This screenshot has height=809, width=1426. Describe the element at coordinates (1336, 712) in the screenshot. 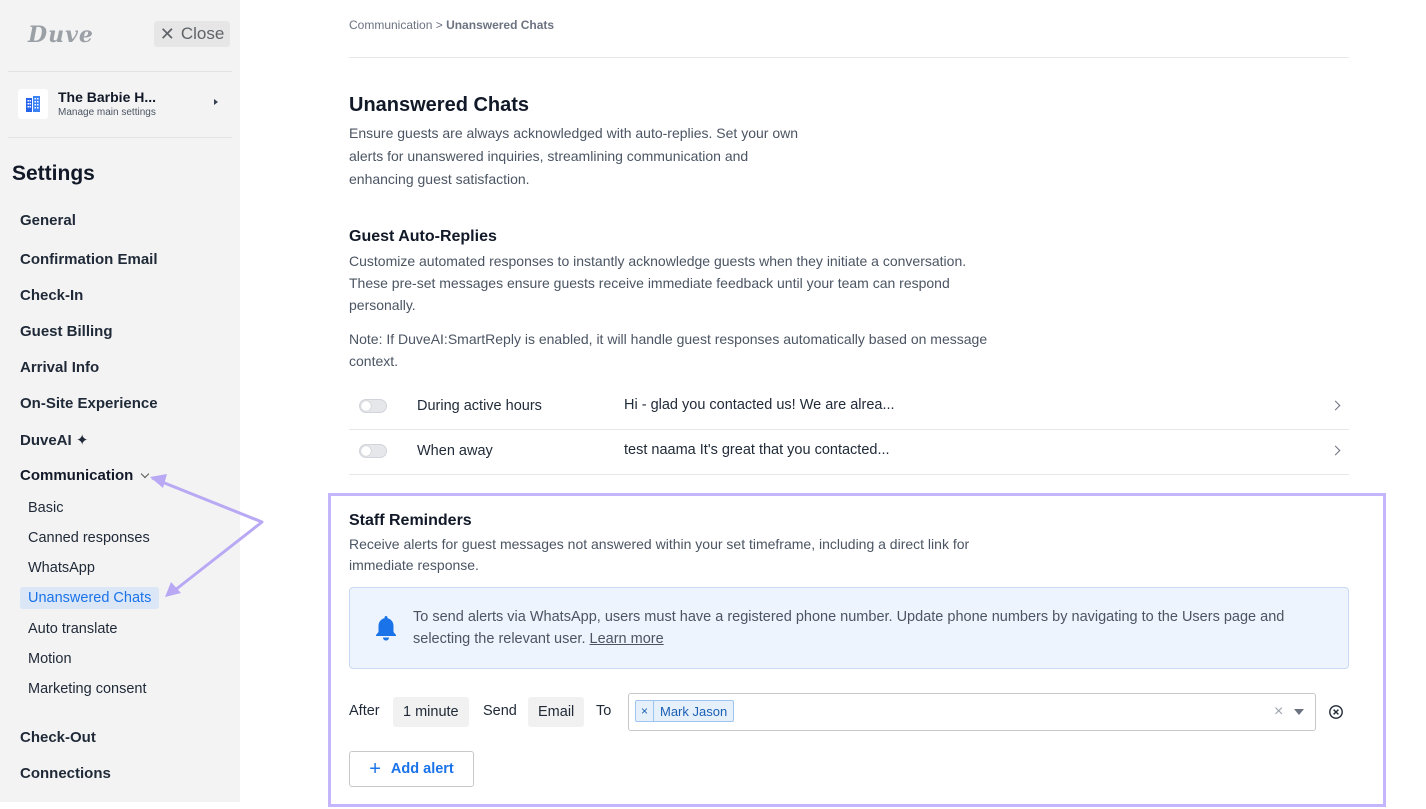

I see `remove-alert-icon` at that location.